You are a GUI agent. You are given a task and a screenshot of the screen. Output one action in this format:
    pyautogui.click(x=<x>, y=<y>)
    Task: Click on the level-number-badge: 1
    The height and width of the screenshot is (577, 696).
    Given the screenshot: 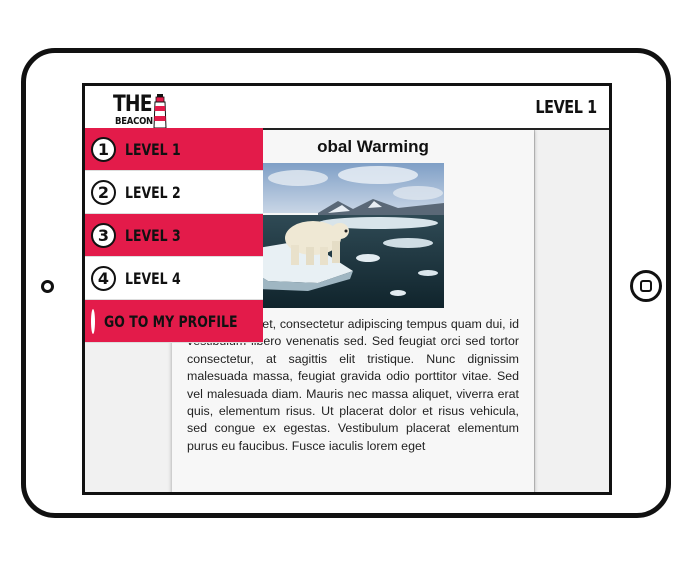 What is the action you would take?
    pyautogui.click(x=103, y=149)
    